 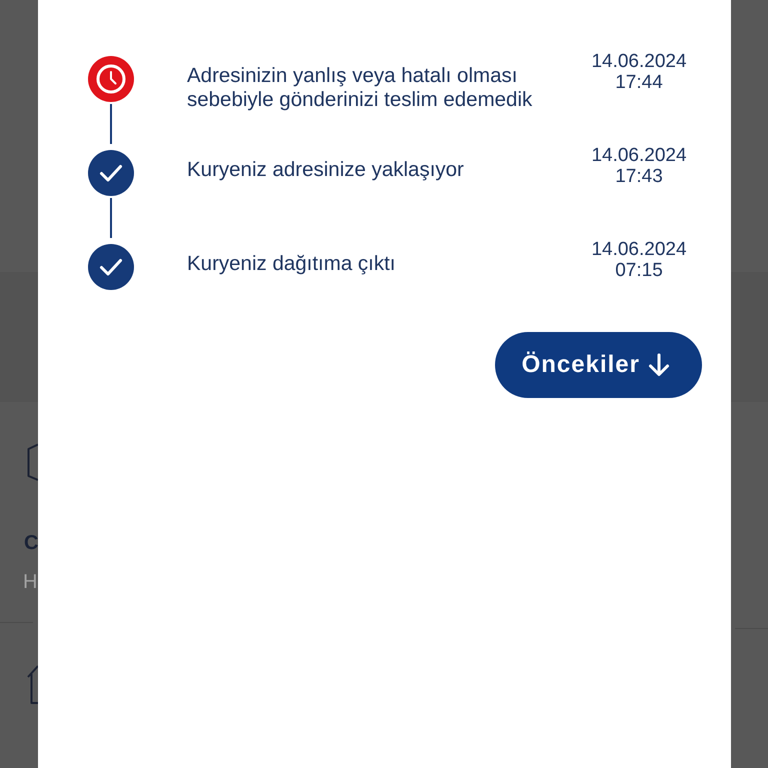 I want to click on backdrop-title: C, so click(x=31, y=543).